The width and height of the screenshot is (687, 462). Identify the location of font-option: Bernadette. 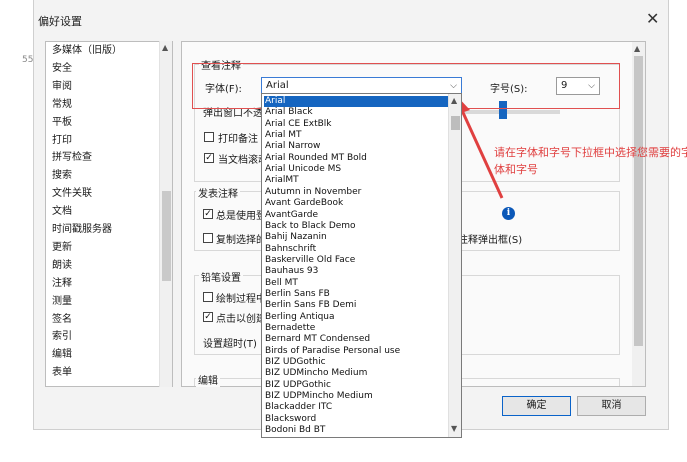
(356, 328).